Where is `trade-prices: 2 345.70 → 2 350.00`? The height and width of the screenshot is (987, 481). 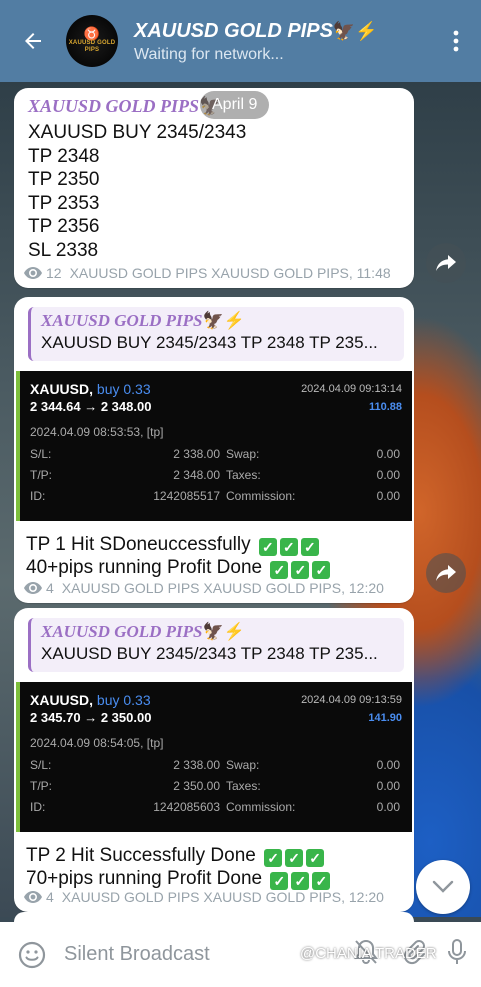
trade-prices: 2 345.70 → 2 350.00 is located at coordinates (91, 717).